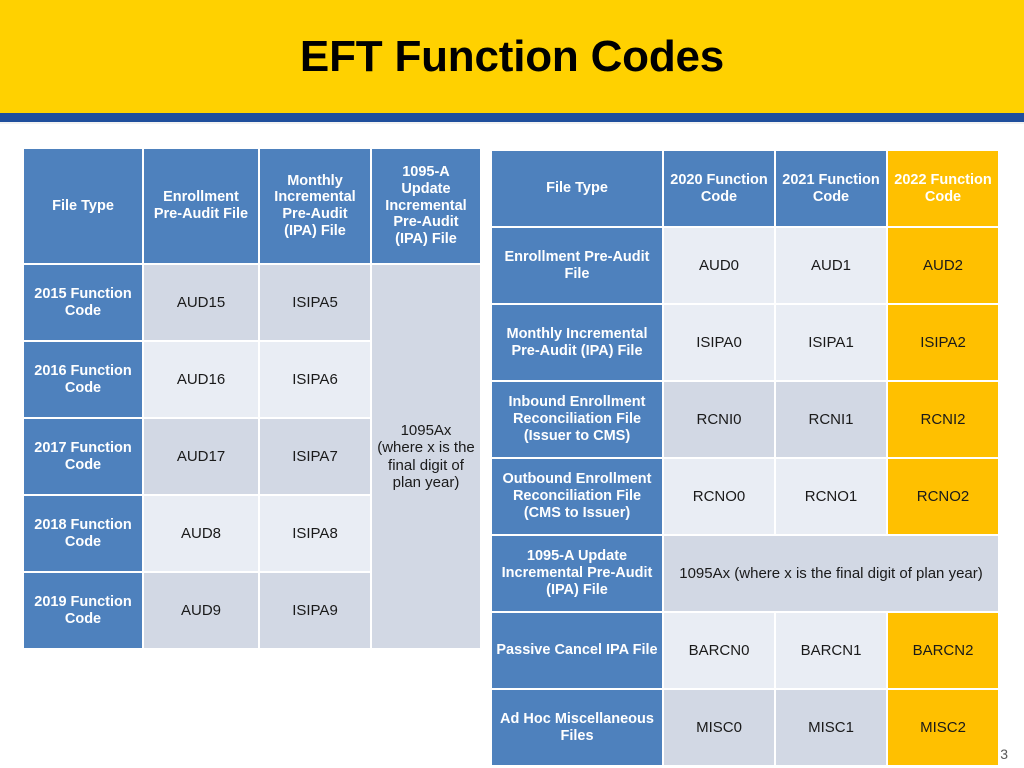 The image size is (1024, 768). What do you see at coordinates (719, 419) in the screenshot?
I see `right-cell-inbound-recon-2020: RCNI0` at bounding box center [719, 419].